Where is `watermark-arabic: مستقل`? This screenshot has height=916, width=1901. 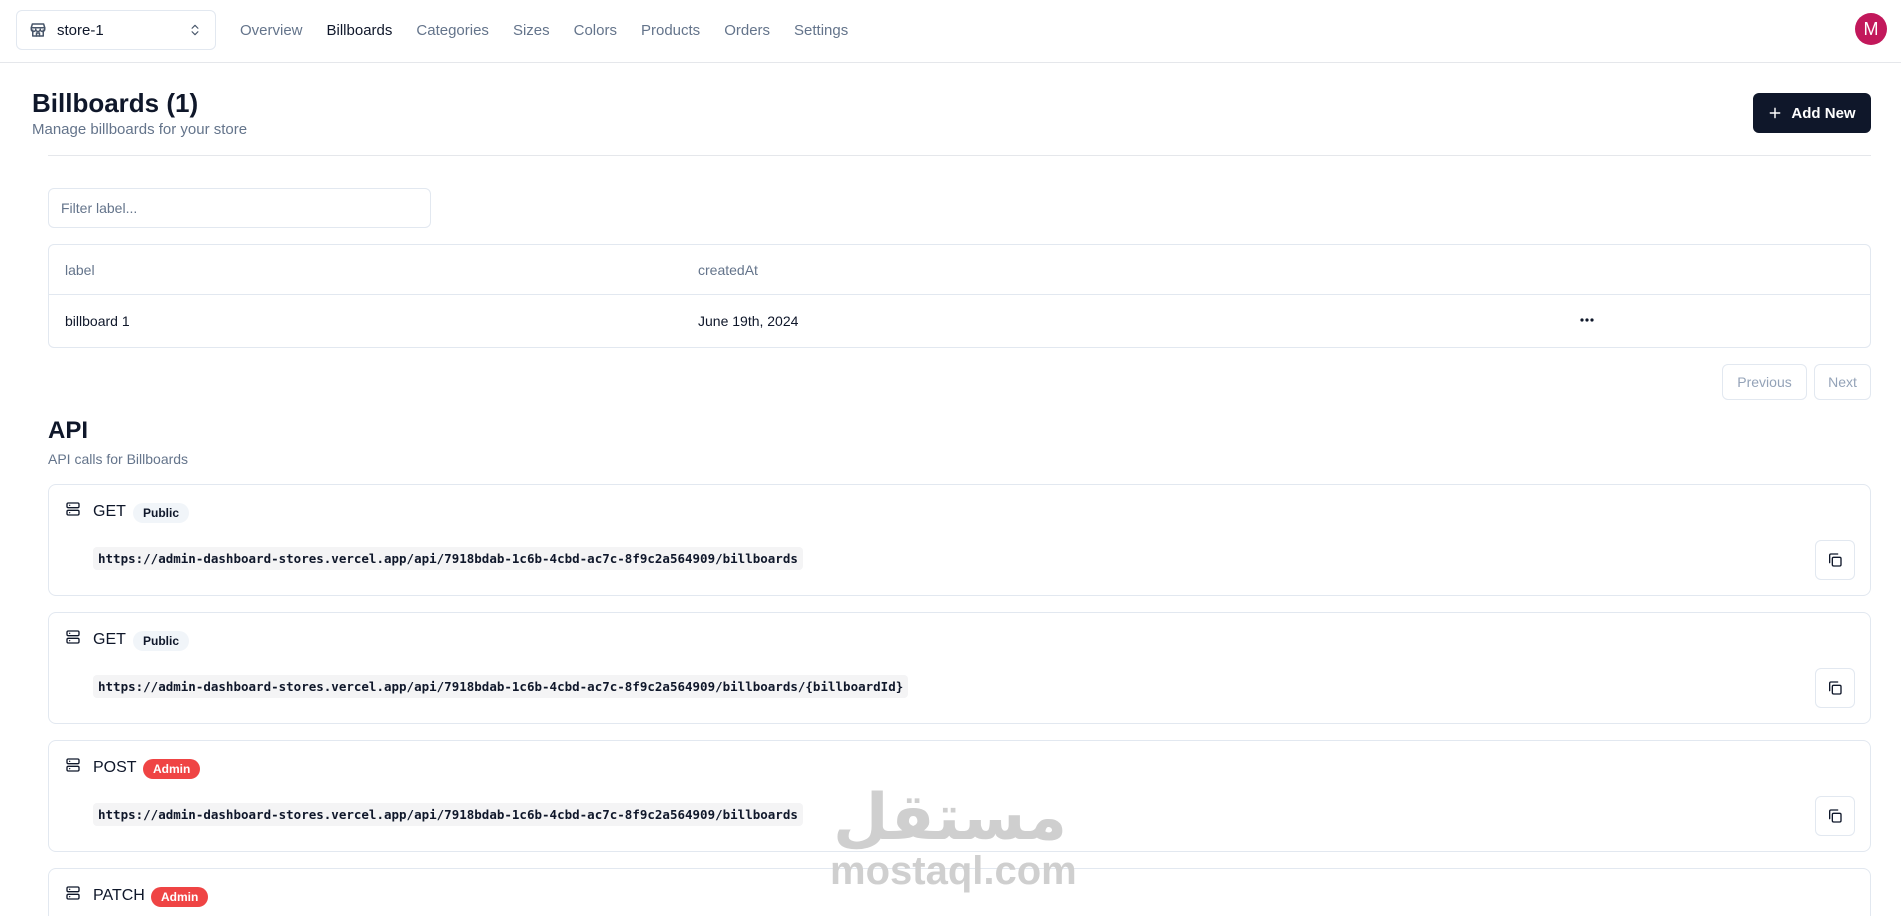
watermark-arabic: مستقل is located at coordinates (950, 817).